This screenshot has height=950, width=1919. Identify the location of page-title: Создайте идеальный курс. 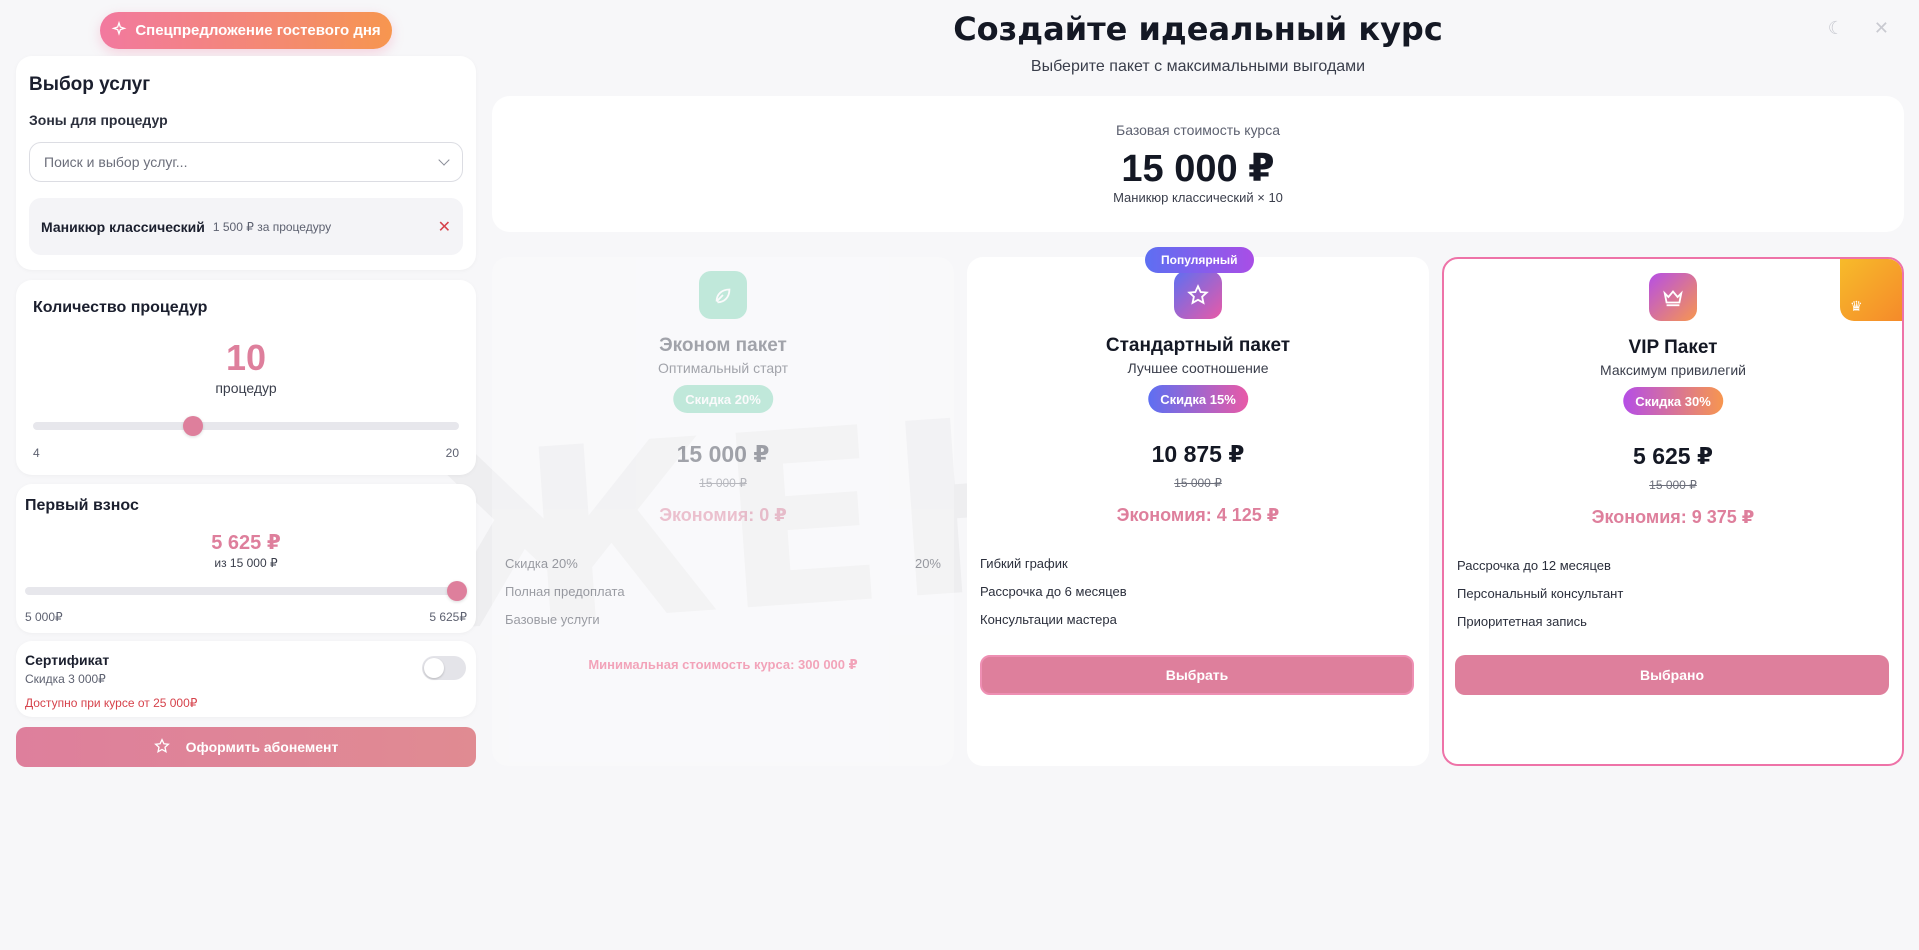
(1198, 29).